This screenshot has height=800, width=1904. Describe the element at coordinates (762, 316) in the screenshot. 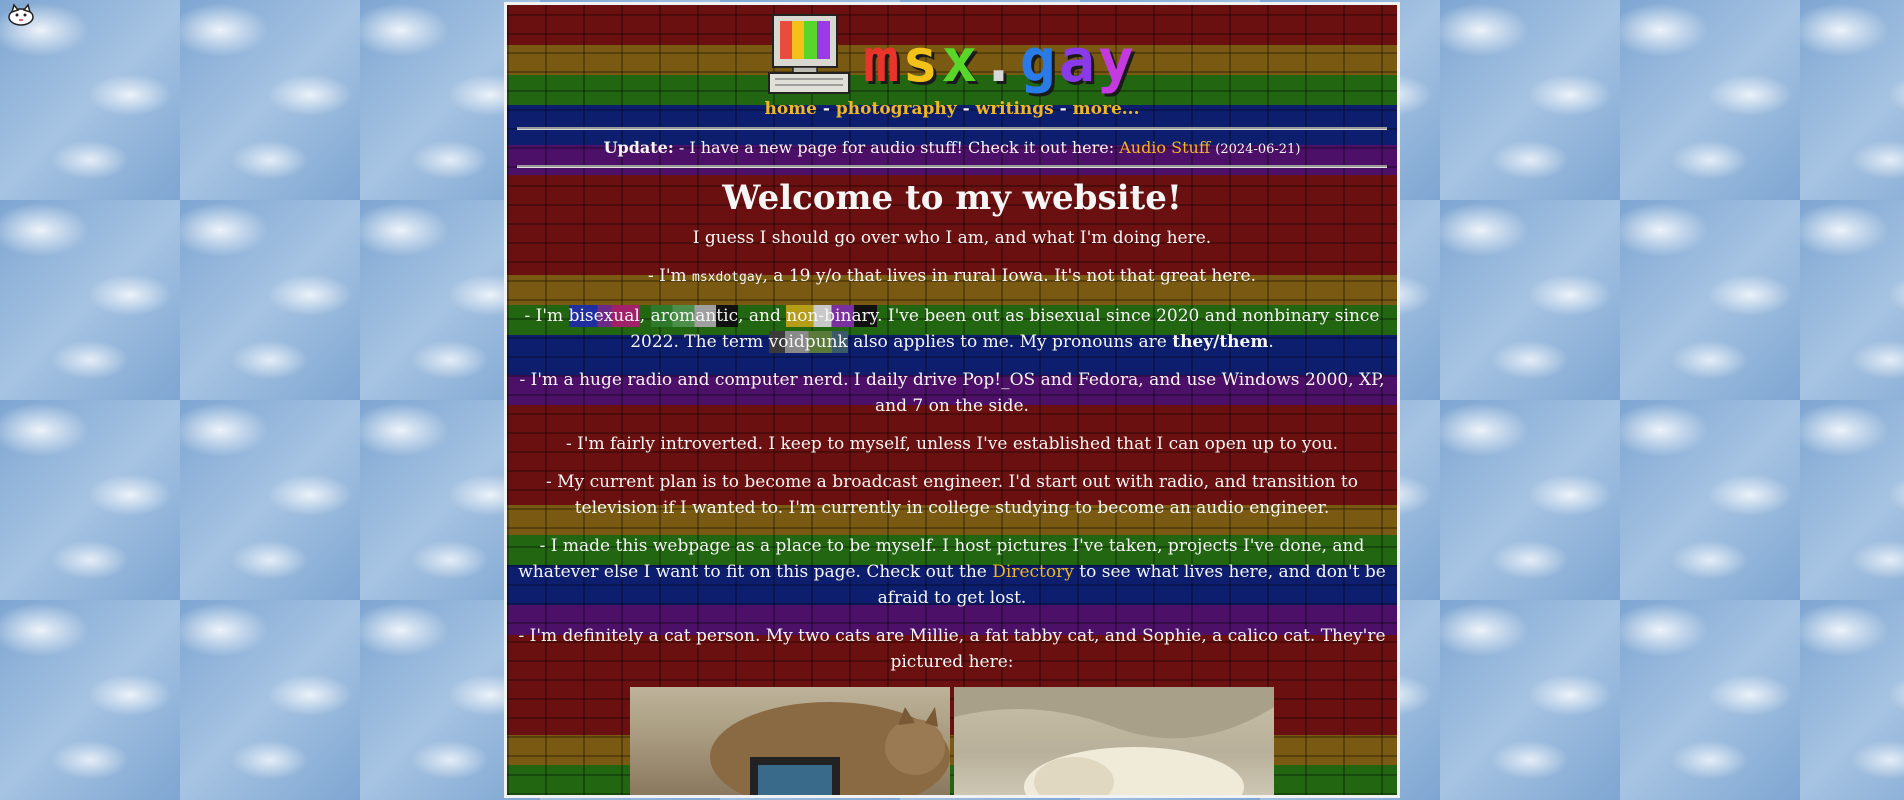

I see `text: , and` at that location.